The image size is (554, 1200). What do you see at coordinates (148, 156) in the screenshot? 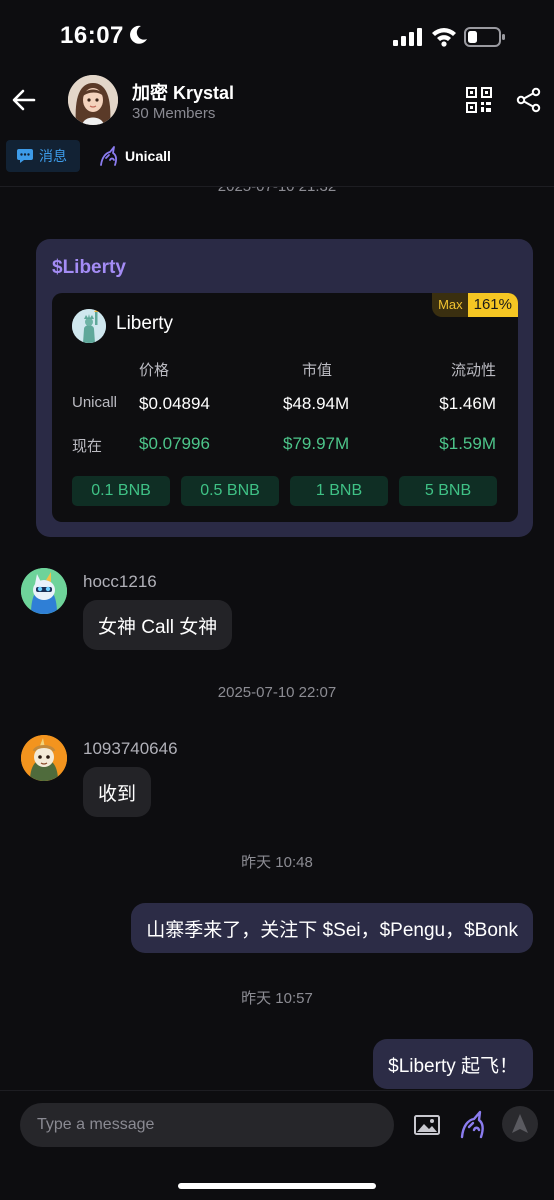
I see `tab-unicall-label: Unicall` at bounding box center [148, 156].